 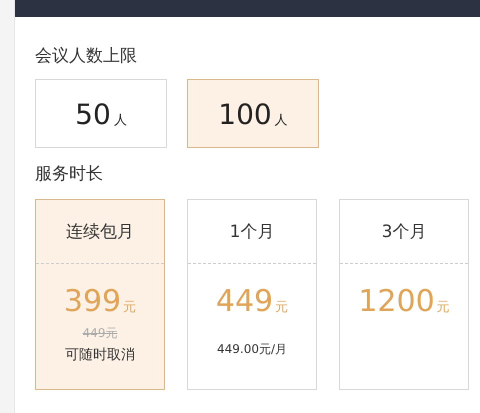 I want to click on section-title: 会议人数上限, so click(x=86, y=56).